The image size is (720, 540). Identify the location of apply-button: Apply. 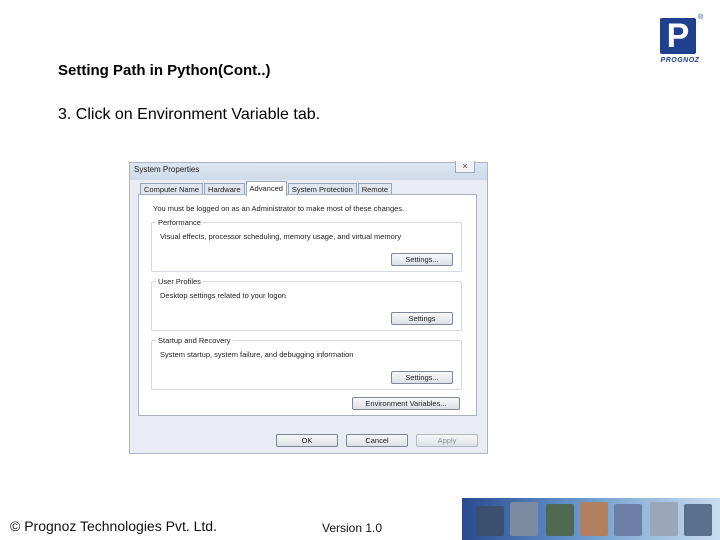
(447, 440).